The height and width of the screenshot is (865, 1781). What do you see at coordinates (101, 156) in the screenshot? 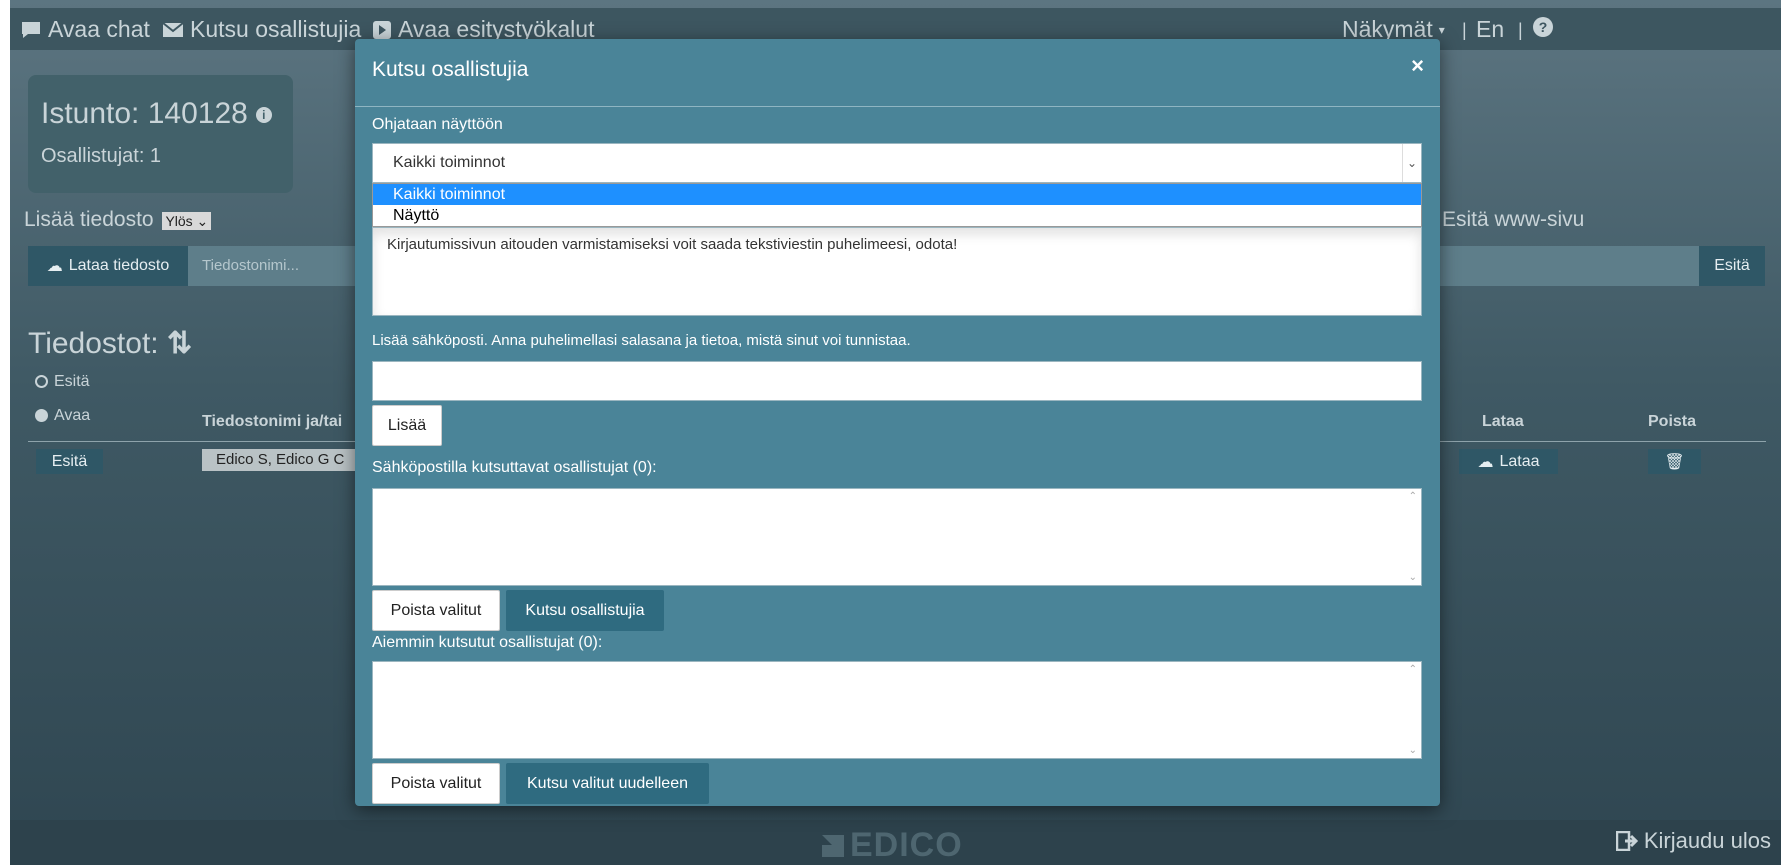
I see `participant-count: Osallistujat: 1` at bounding box center [101, 156].